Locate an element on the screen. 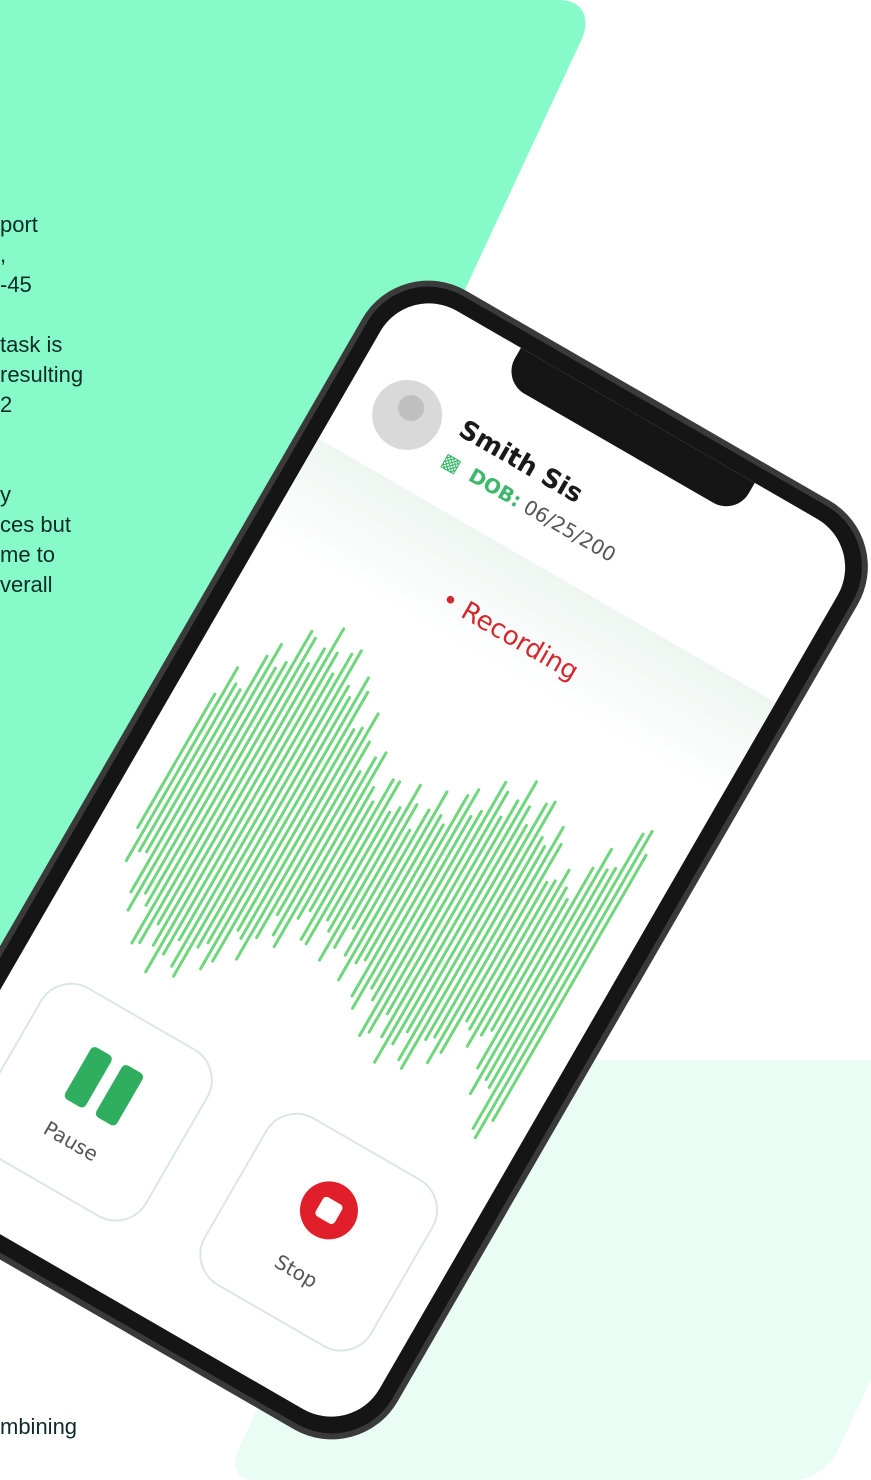  side-text-line: 2 is located at coordinates (6, 404).